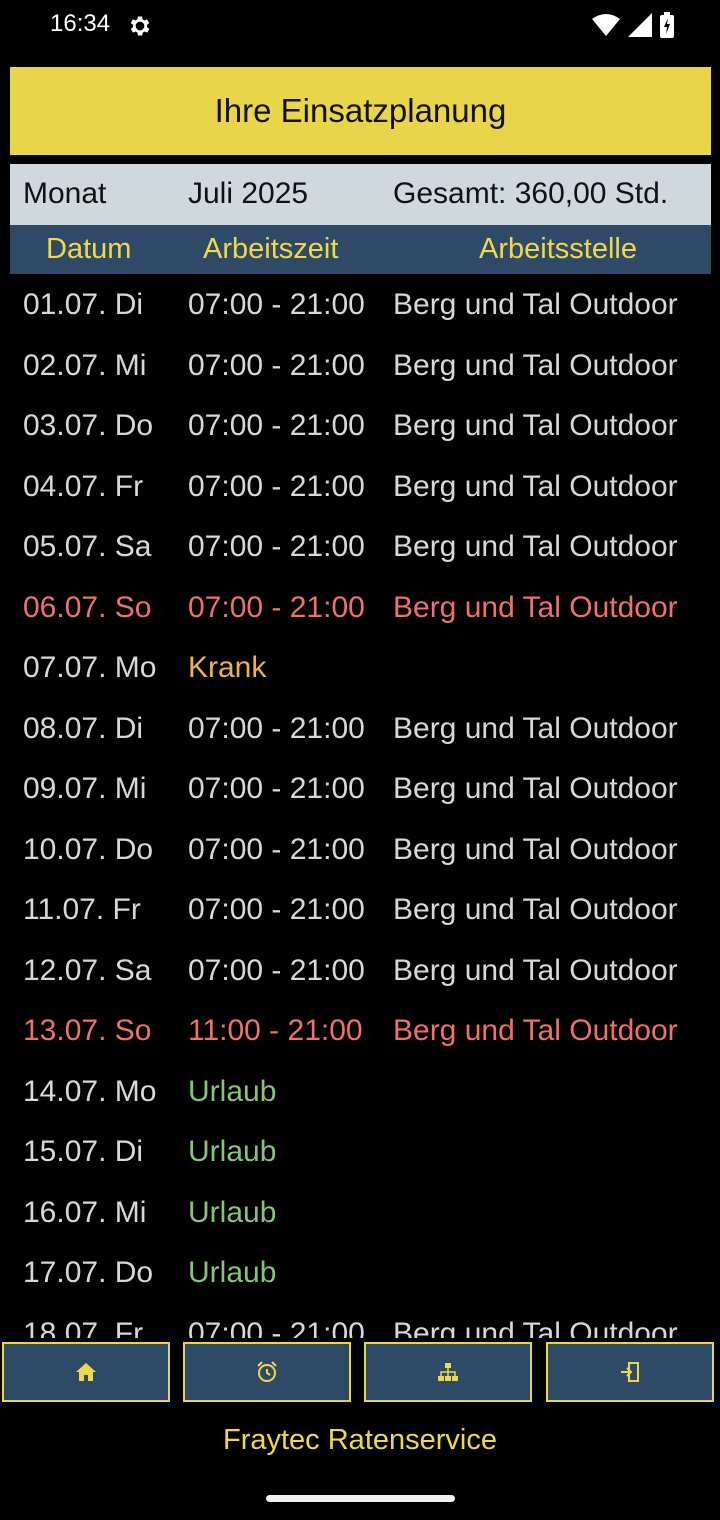  Describe the element at coordinates (80, 23) in the screenshot. I see `status-time: 16:34` at that location.